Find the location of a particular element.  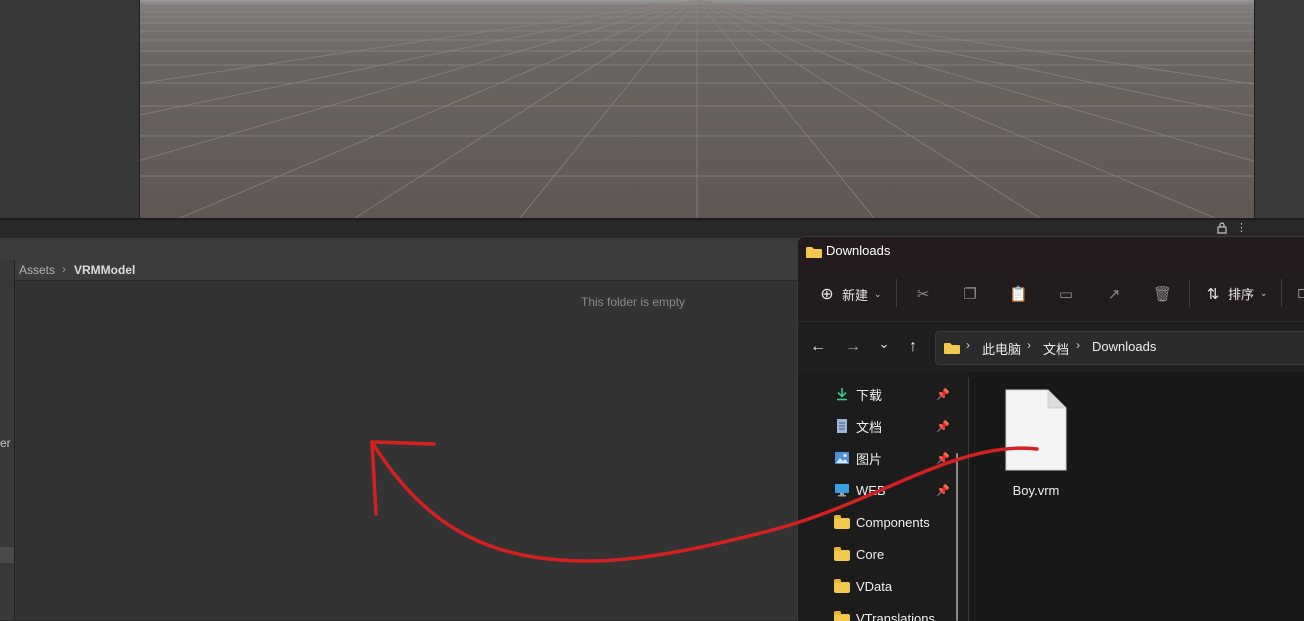

address-segment-downloads: Downloads is located at coordinates (1124, 346).